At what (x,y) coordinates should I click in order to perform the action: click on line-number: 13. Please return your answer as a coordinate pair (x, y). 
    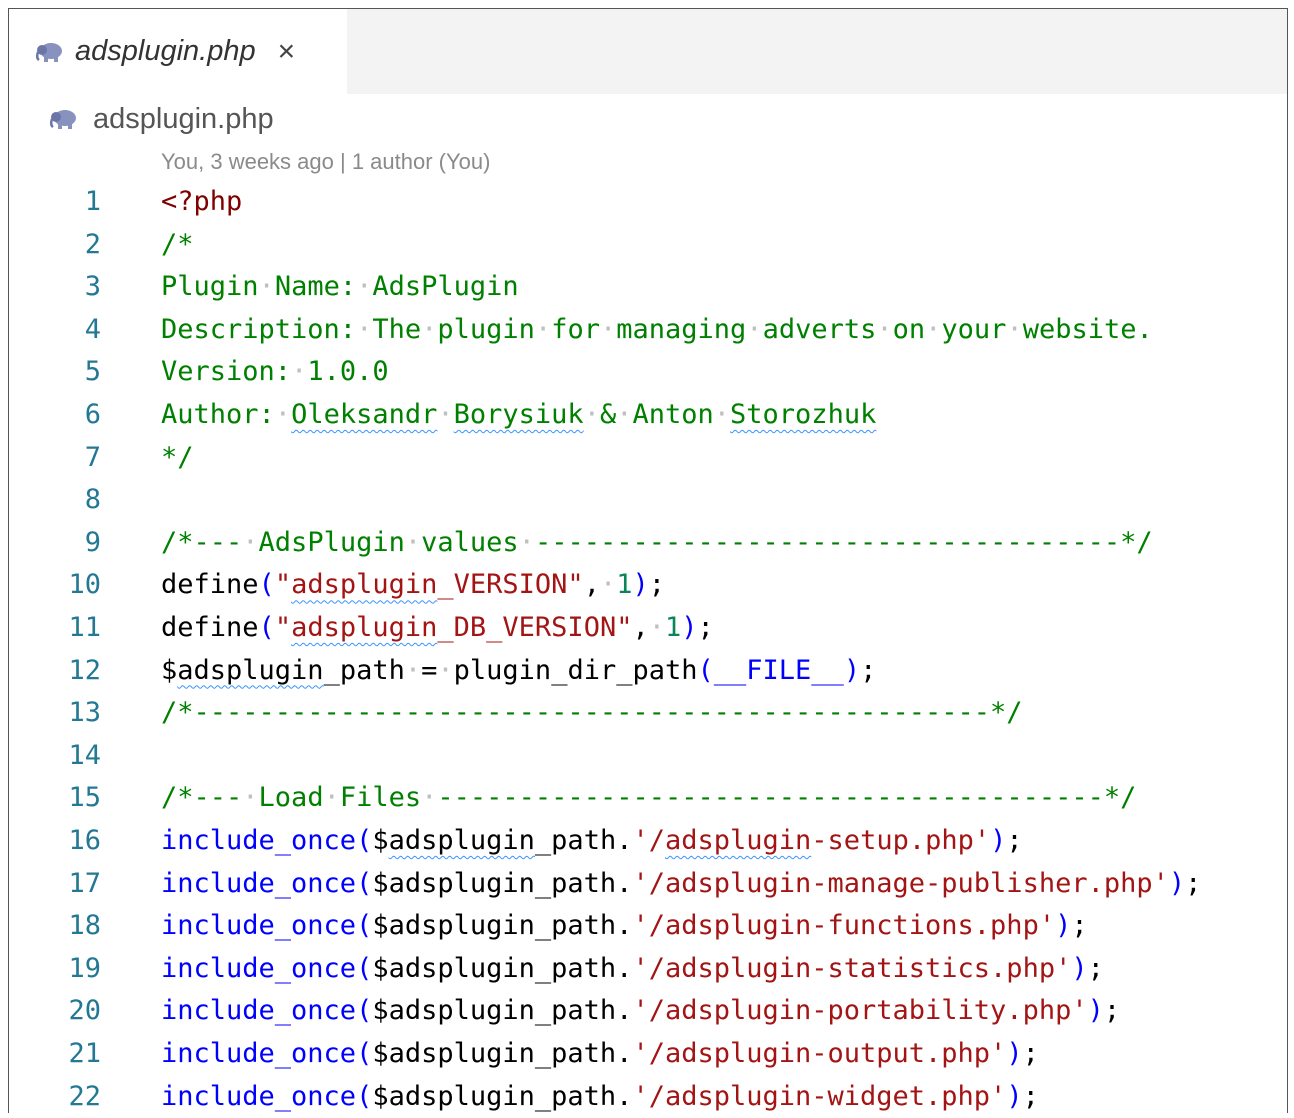
    Looking at the image, I should click on (84, 713).